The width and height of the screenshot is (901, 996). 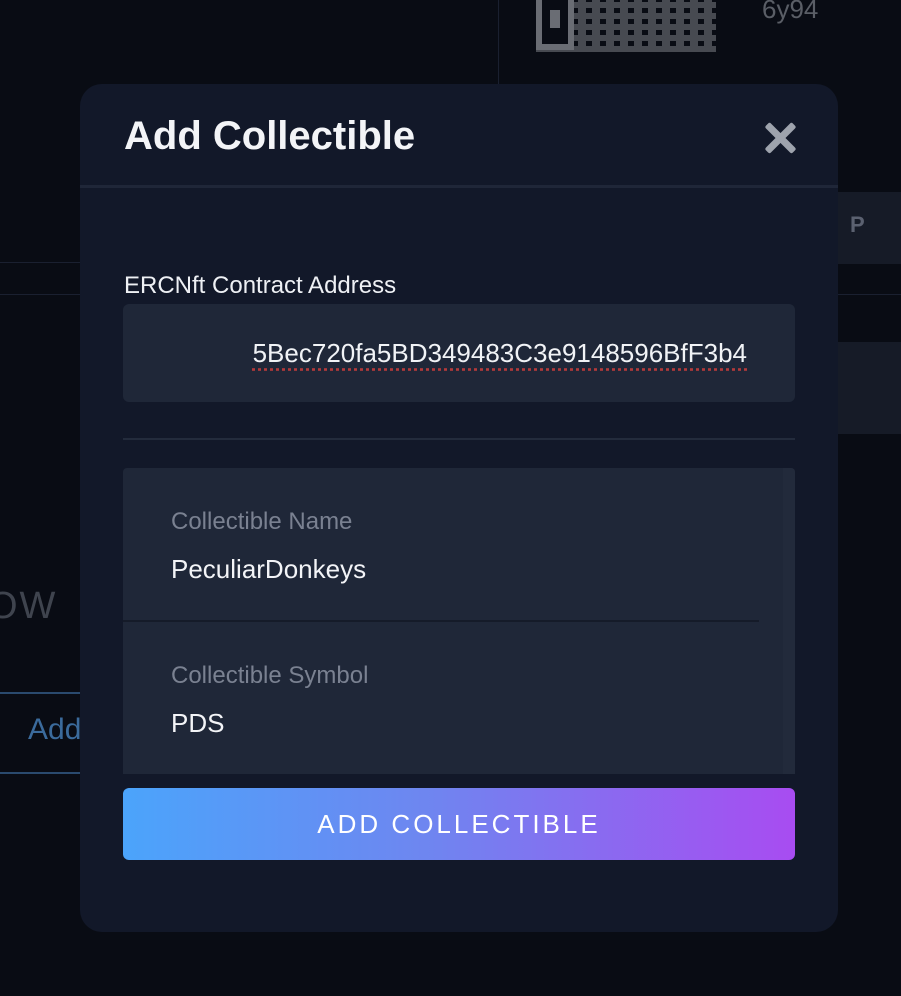 I want to click on modal-title: Add Collectible, so click(x=270, y=136).